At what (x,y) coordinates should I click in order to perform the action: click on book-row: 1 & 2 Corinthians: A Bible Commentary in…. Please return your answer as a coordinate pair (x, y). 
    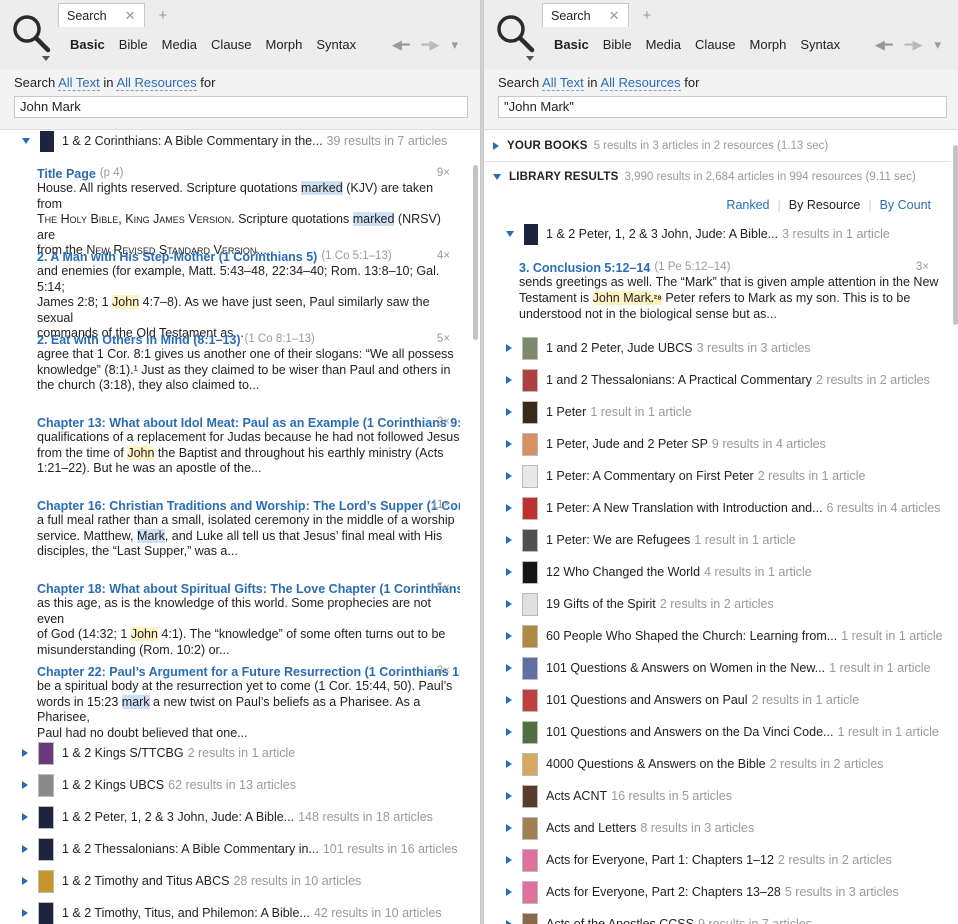
    Looking at the image, I should click on (236, 143).